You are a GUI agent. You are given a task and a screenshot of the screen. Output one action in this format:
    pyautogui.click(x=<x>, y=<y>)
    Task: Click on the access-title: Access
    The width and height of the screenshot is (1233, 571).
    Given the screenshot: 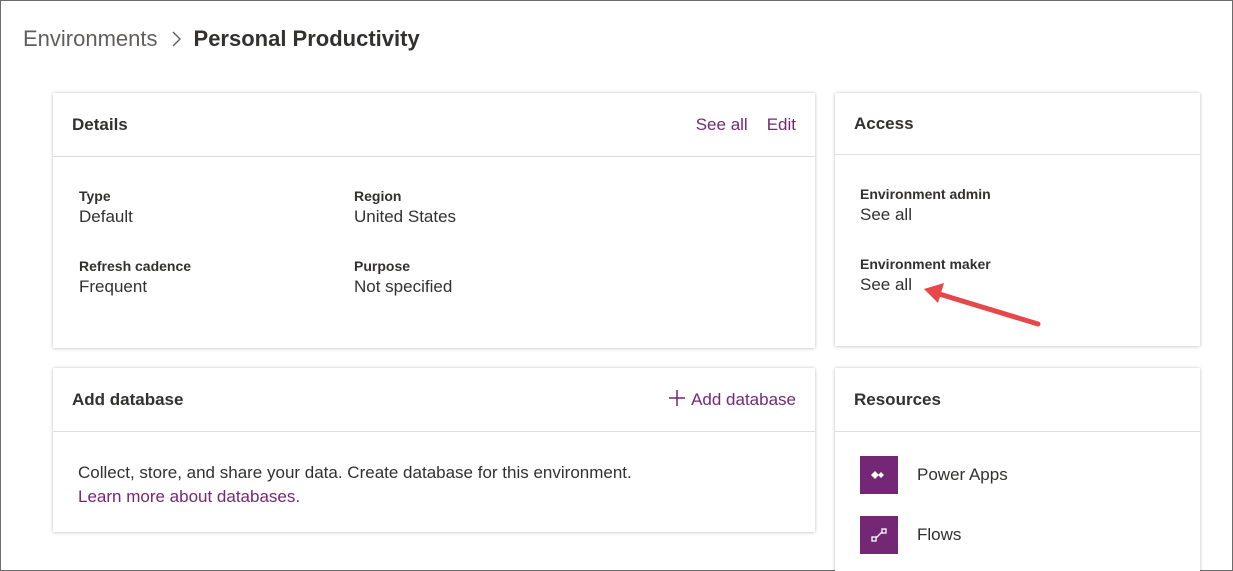 What is the action you would take?
    pyautogui.click(x=884, y=123)
    